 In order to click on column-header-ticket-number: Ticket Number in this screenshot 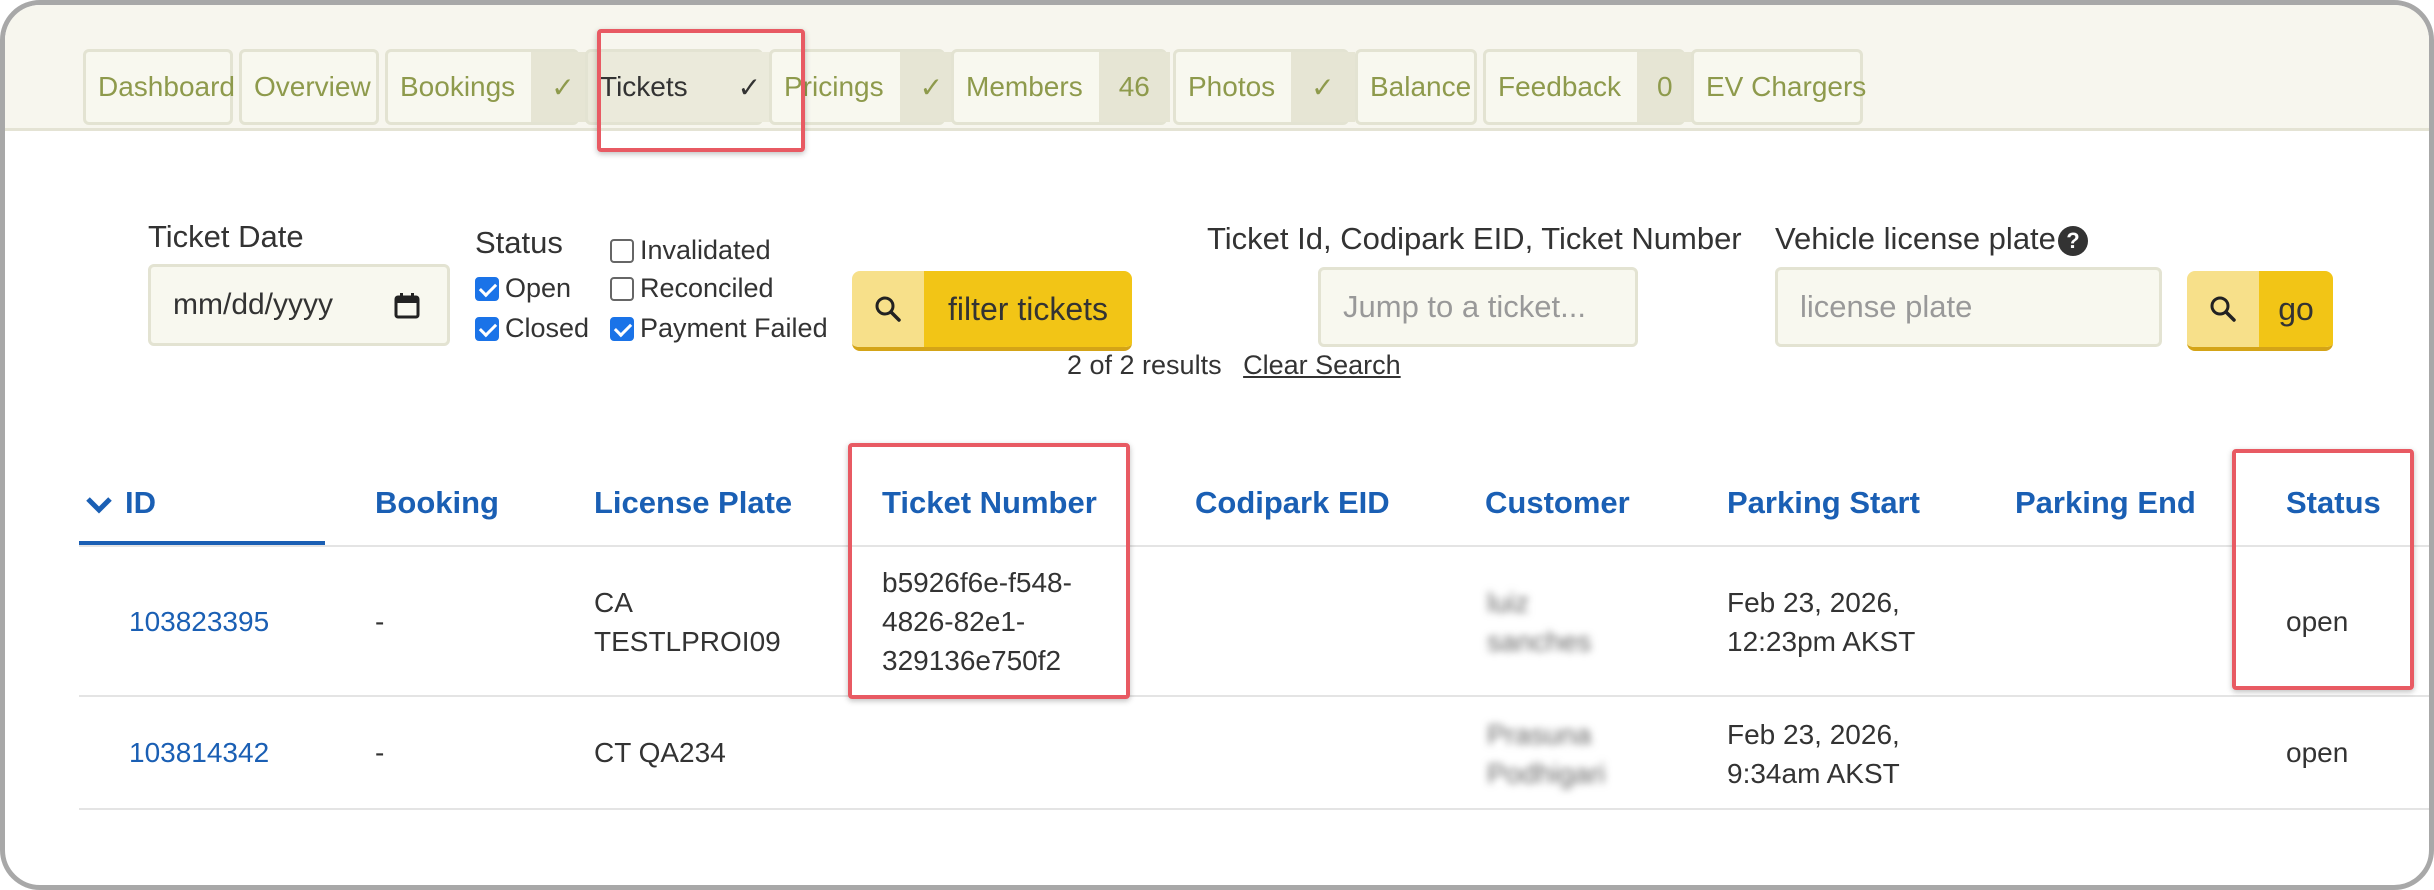, I will do `click(989, 503)`.